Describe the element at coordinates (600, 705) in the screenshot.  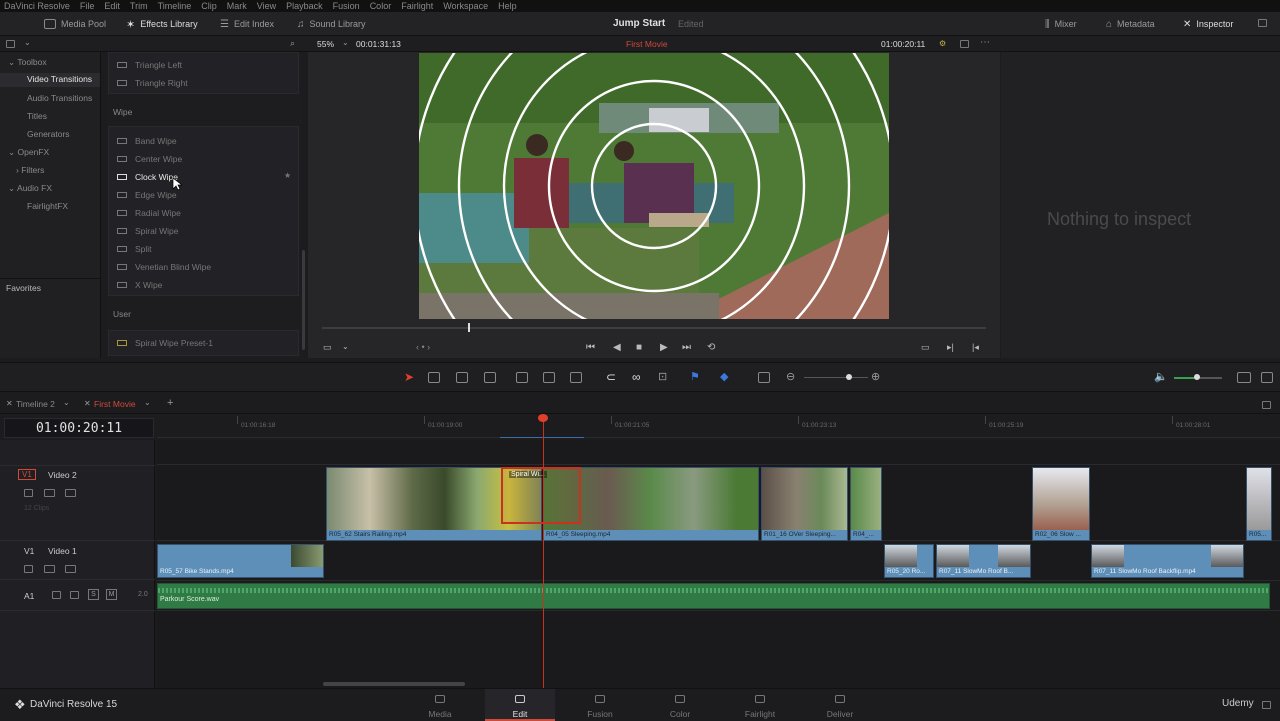
I see `page-tab-fusion: Fusion` at that location.